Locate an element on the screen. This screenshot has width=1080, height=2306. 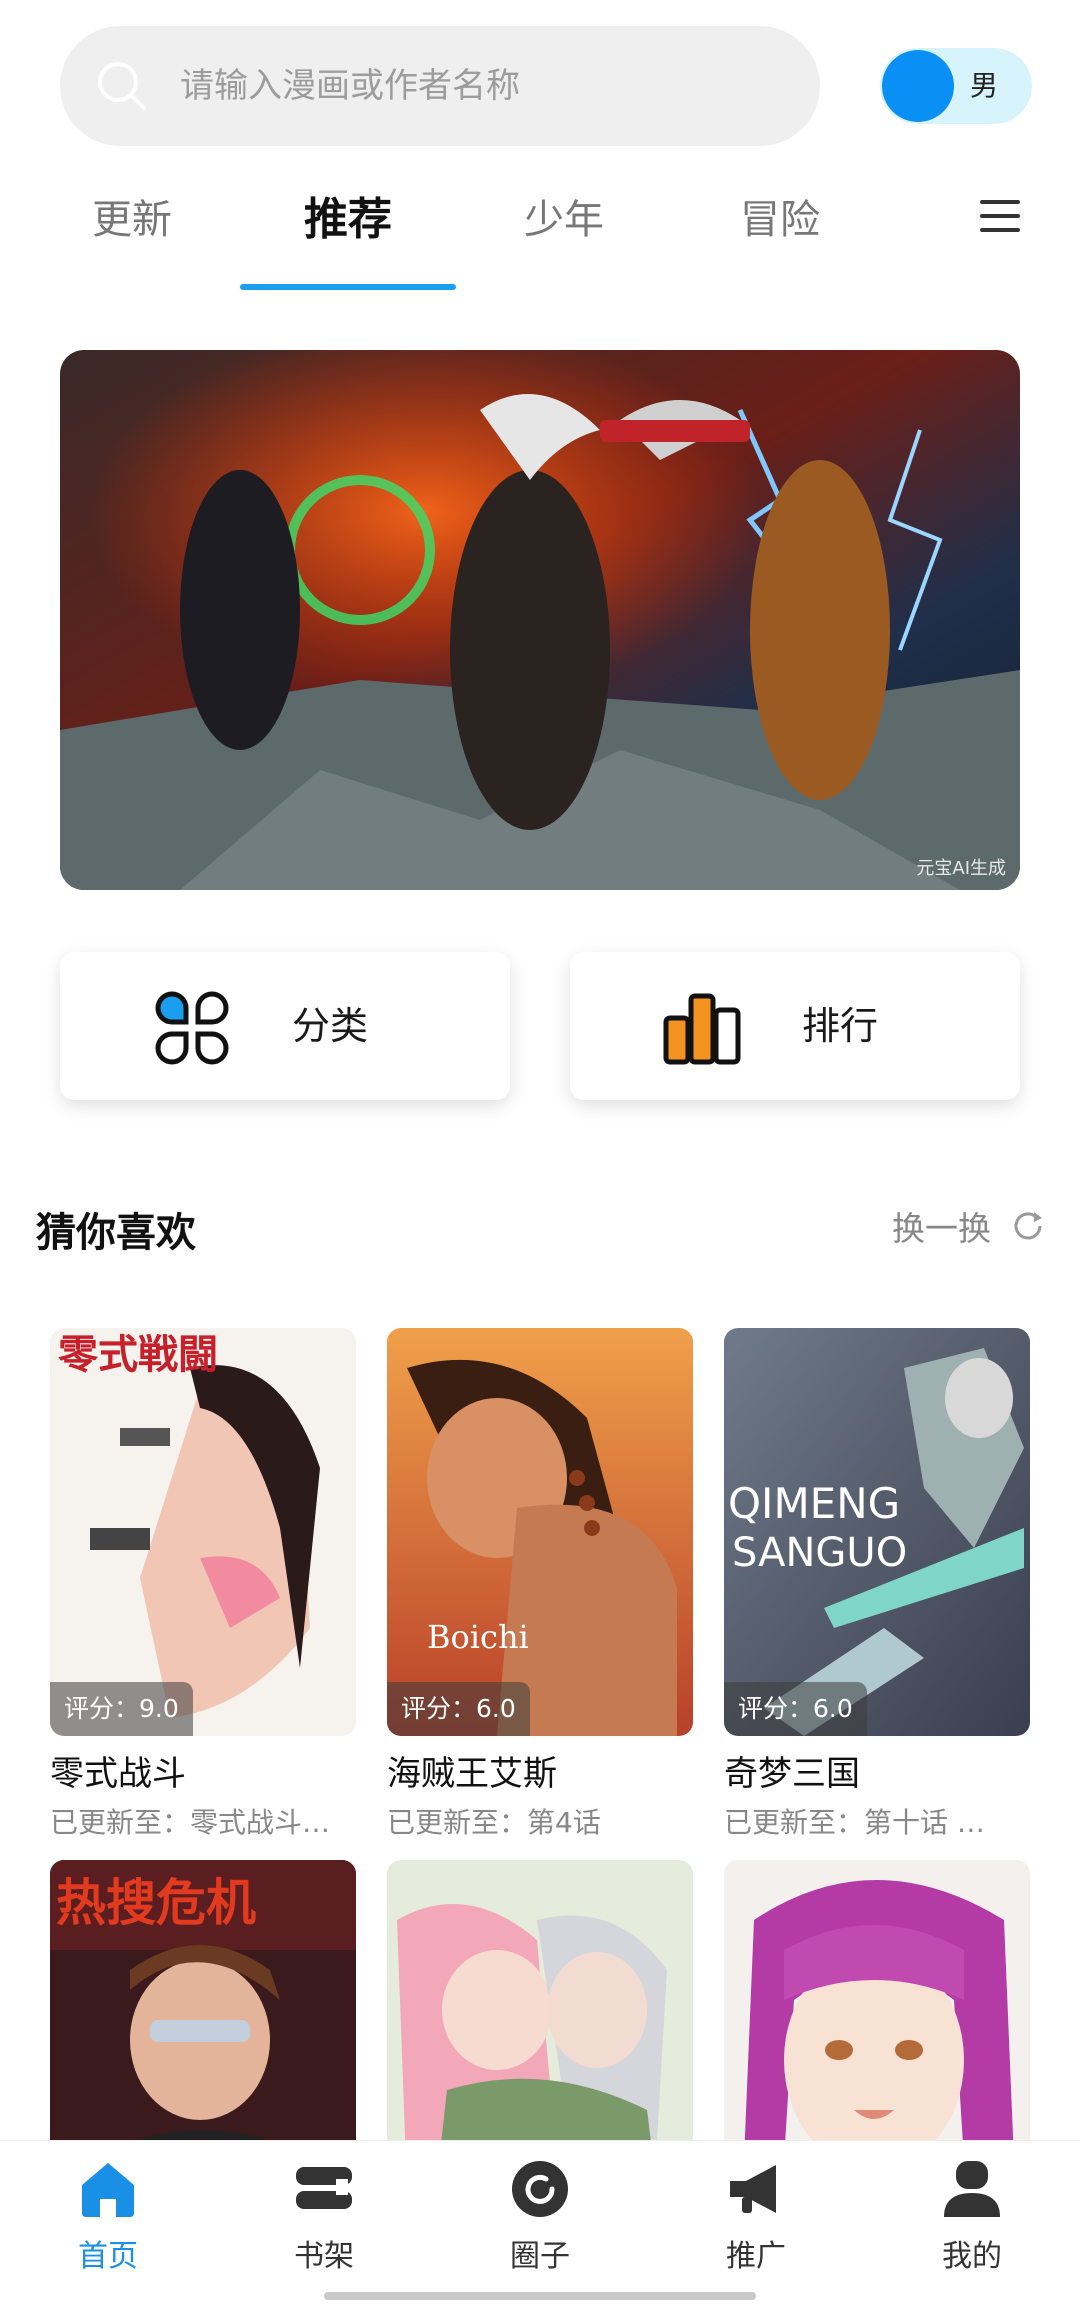
menu-icon is located at coordinates (1000, 220).